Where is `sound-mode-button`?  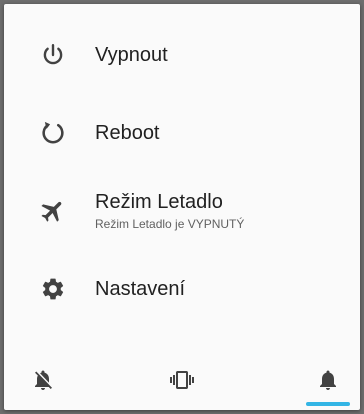
sound-mode-button is located at coordinates (328, 380).